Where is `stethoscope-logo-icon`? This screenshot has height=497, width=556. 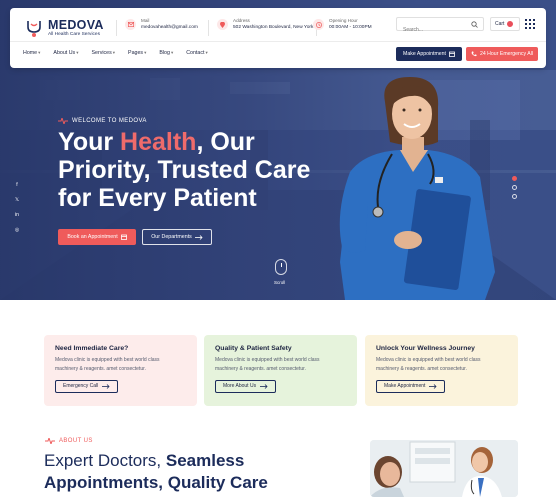
stethoscope-logo-icon is located at coordinates (34, 29).